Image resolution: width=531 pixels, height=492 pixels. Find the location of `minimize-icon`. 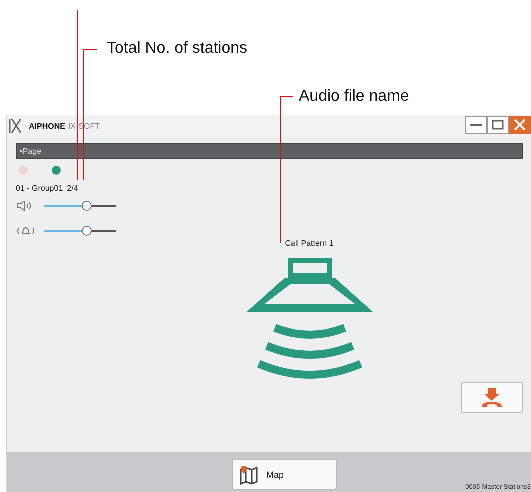

minimize-icon is located at coordinates (476, 125).